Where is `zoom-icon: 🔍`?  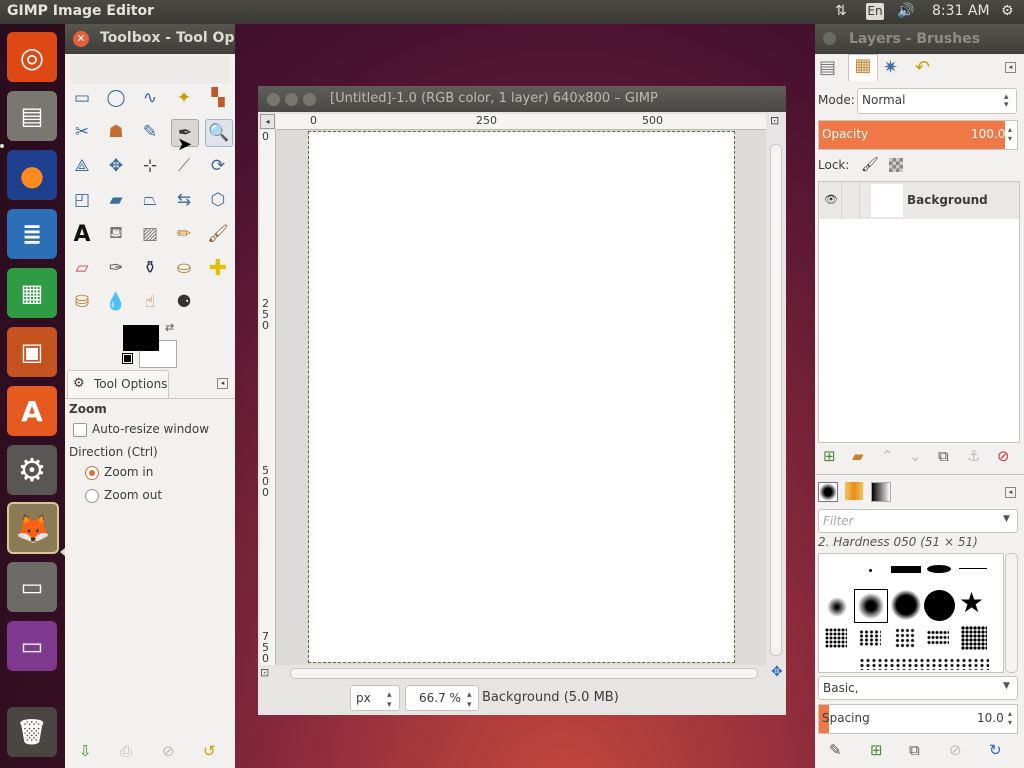
zoom-icon: 🔍 is located at coordinates (219, 133).